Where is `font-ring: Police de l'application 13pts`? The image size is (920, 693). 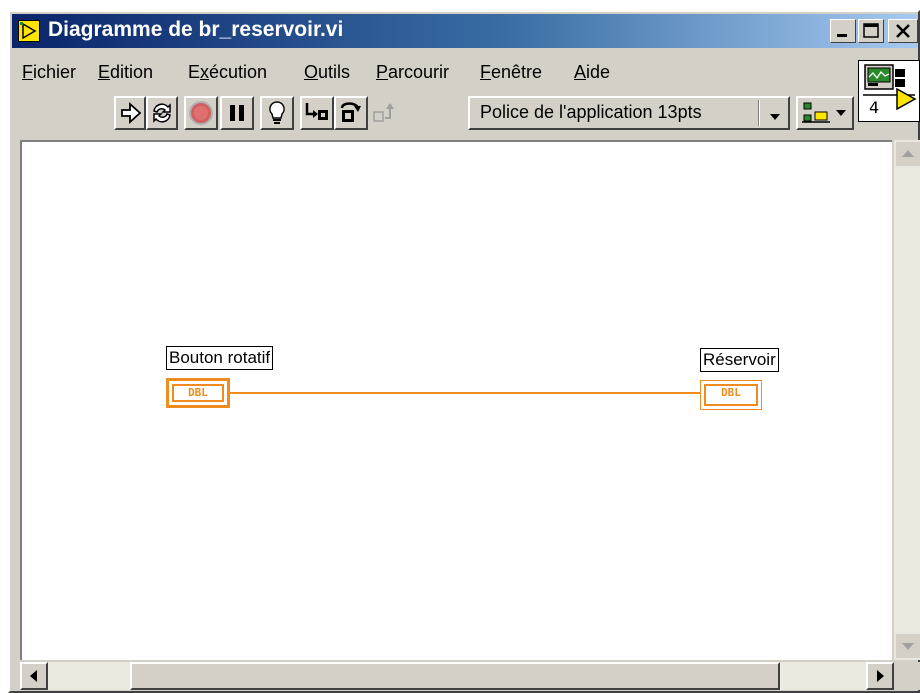
font-ring: Police de l'application 13pts is located at coordinates (629, 113).